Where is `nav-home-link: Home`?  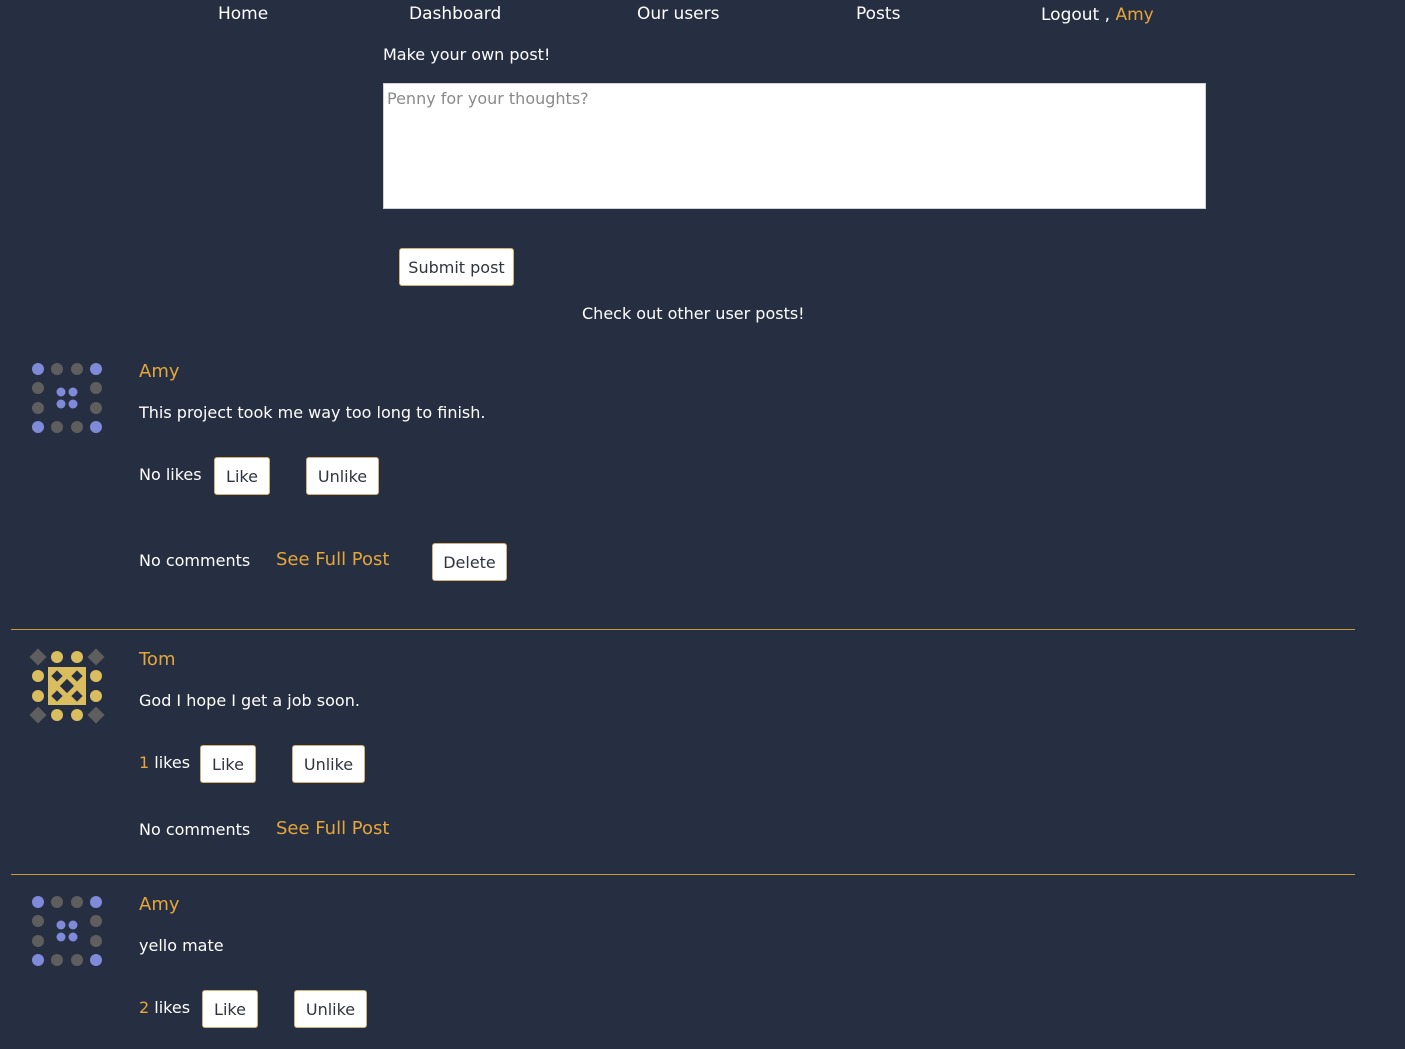 nav-home-link: Home is located at coordinates (243, 14).